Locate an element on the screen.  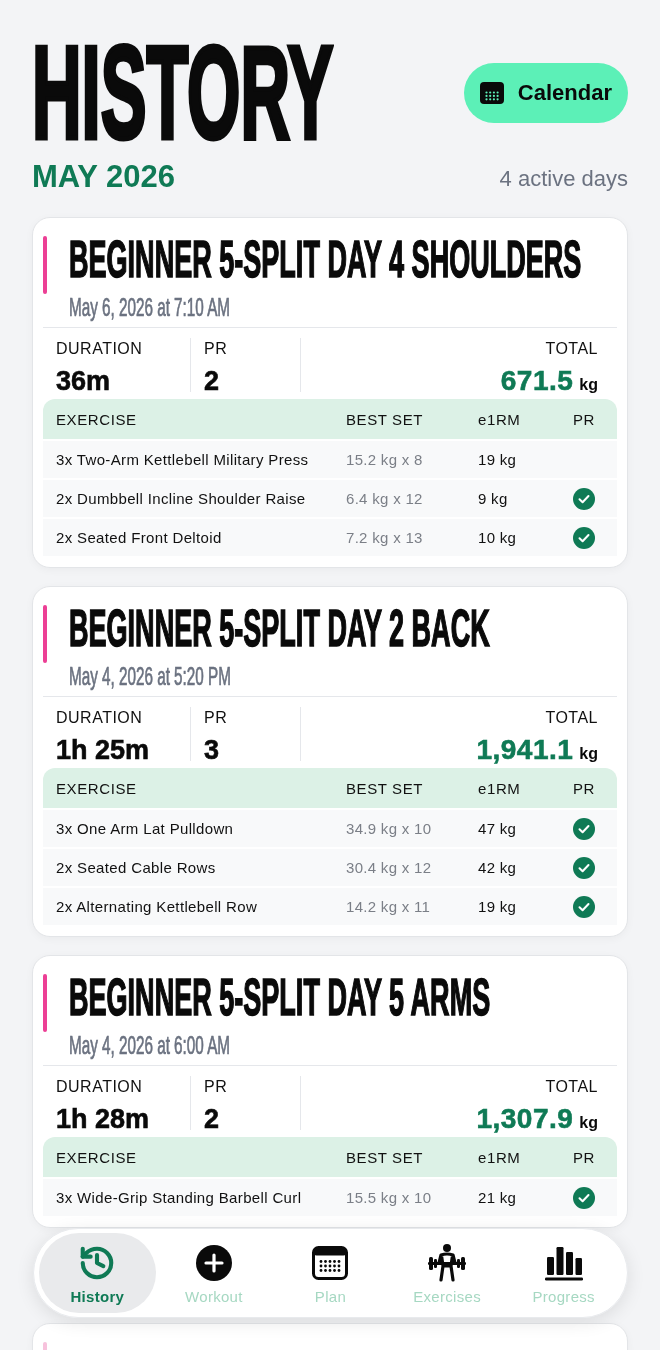
stat-value: 36m is located at coordinates (83, 381).